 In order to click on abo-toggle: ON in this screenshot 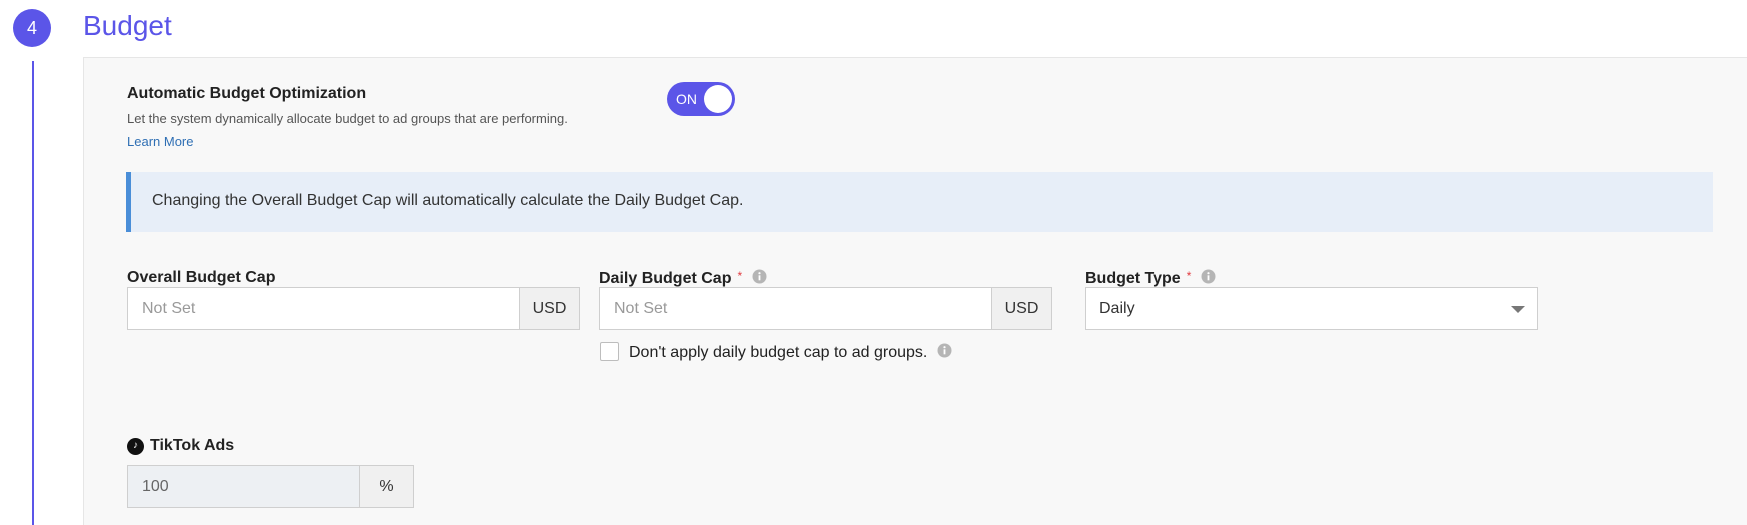, I will do `click(701, 99)`.